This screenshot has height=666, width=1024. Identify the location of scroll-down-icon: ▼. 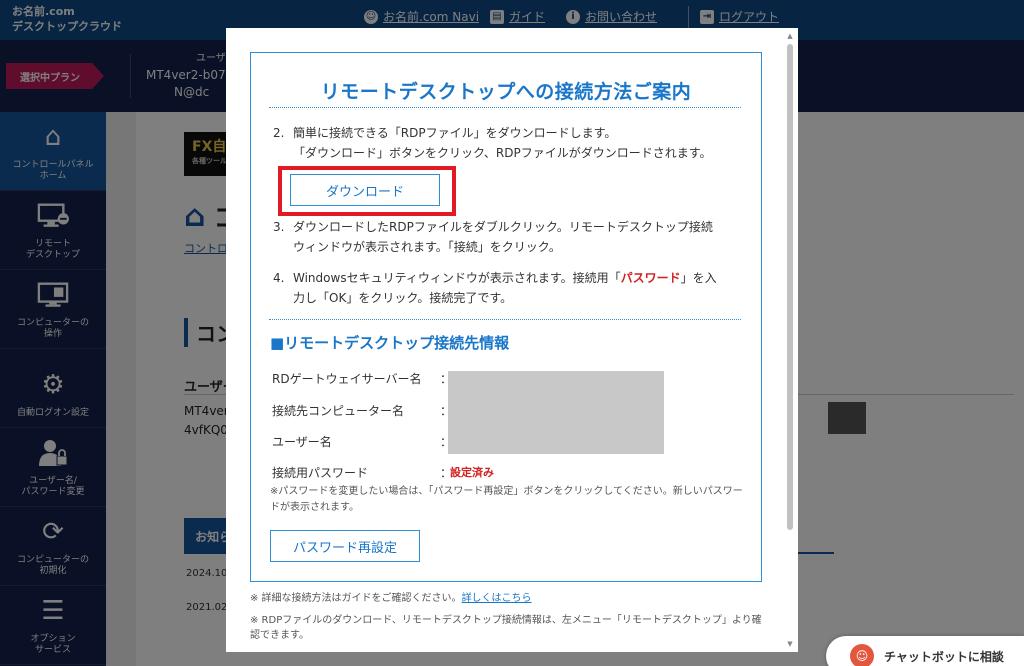
(790, 644).